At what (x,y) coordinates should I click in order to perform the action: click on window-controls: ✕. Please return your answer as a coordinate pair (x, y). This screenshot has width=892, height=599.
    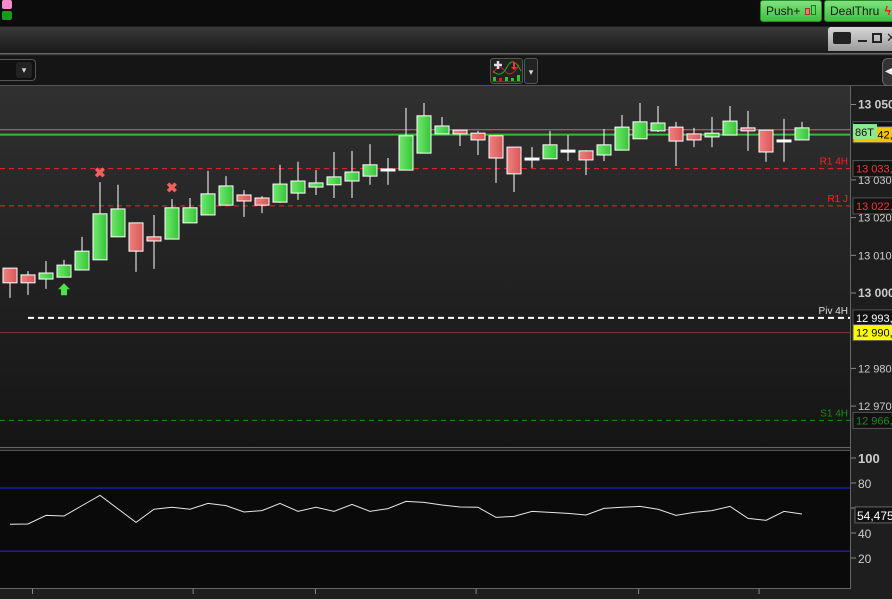
    Looking at the image, I should click on (860, 39).